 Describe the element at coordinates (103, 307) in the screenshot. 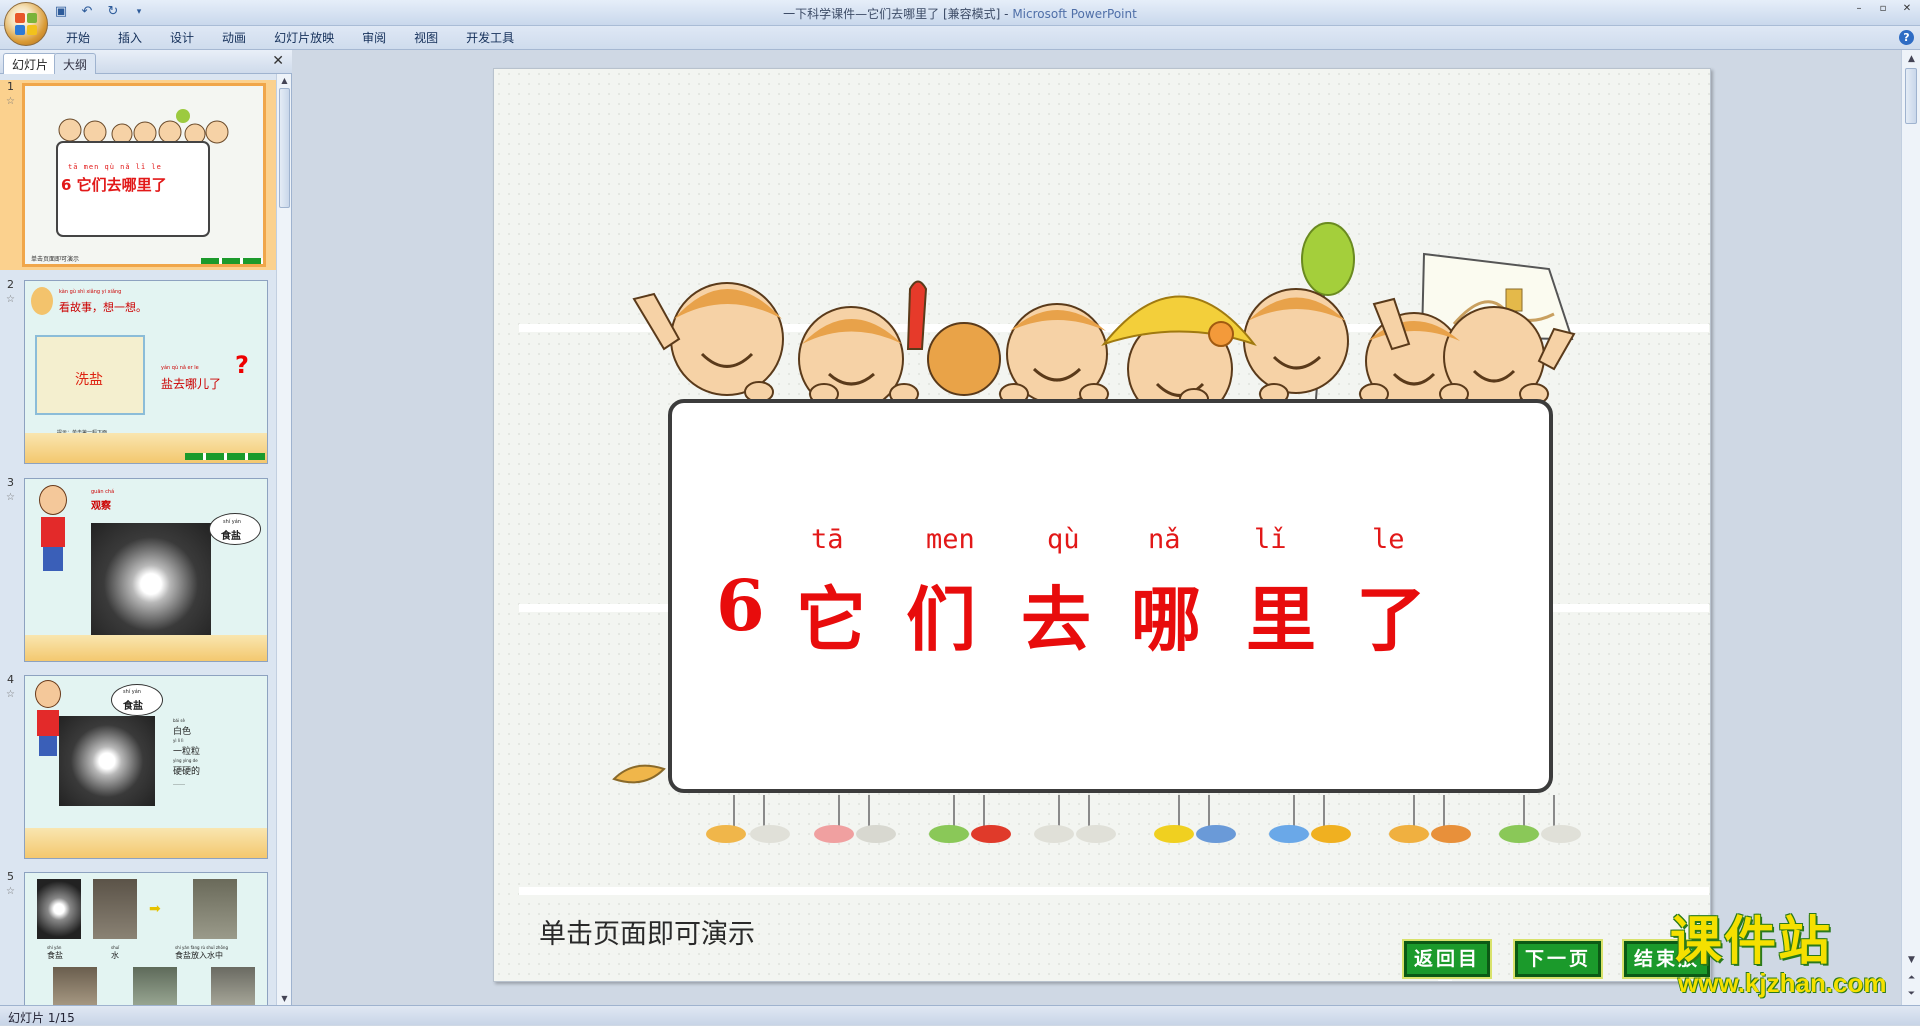

I see `heading: 看故事，想一想。` at that location.